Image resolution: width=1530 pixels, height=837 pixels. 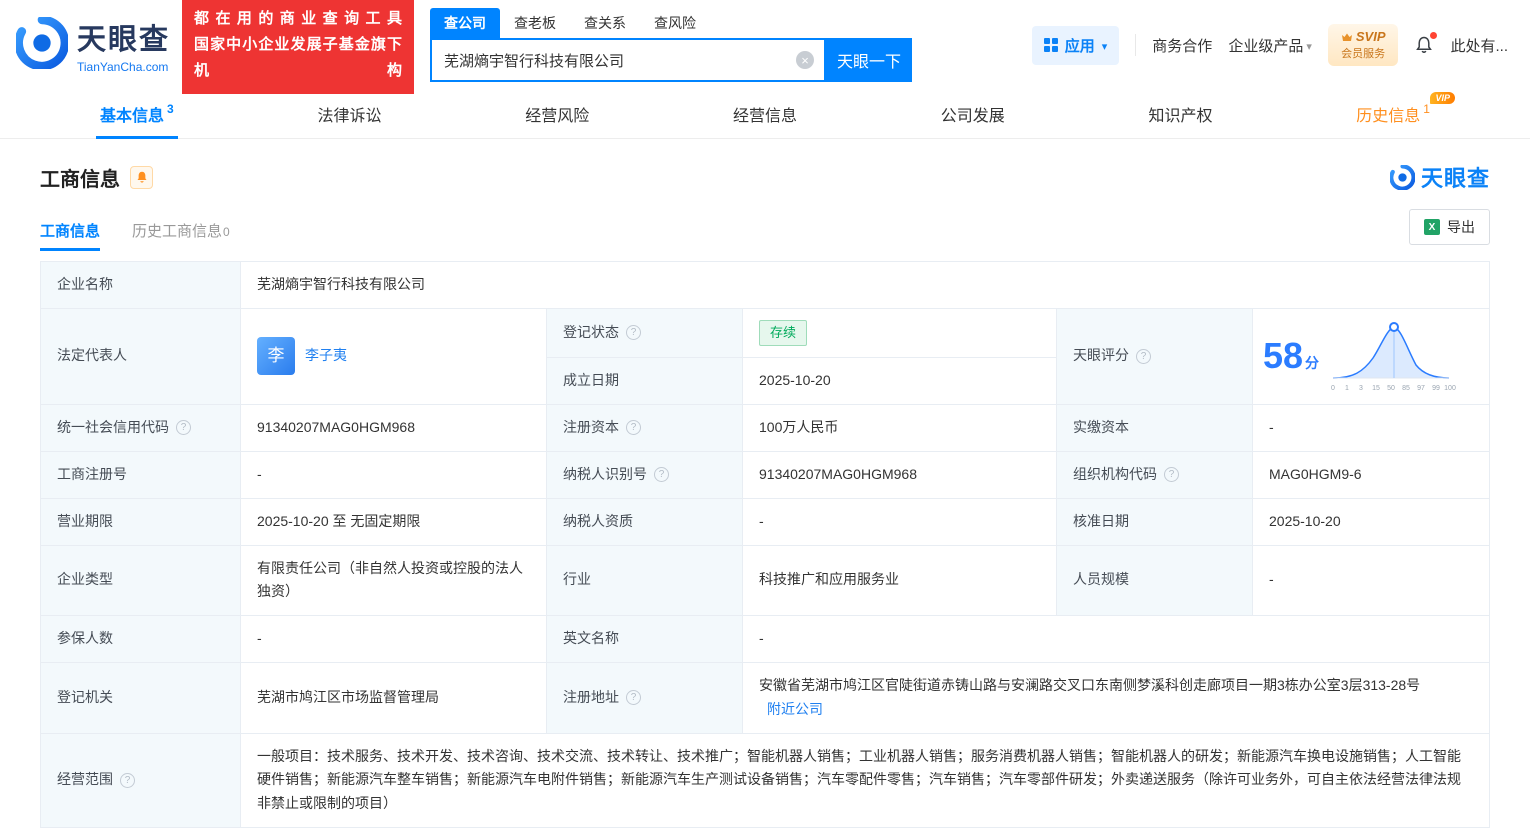 What do you see at coordinates (465, 23) in the screenshot?
I see `search-tab-company: 查公司` at bounding box center [465, 23].